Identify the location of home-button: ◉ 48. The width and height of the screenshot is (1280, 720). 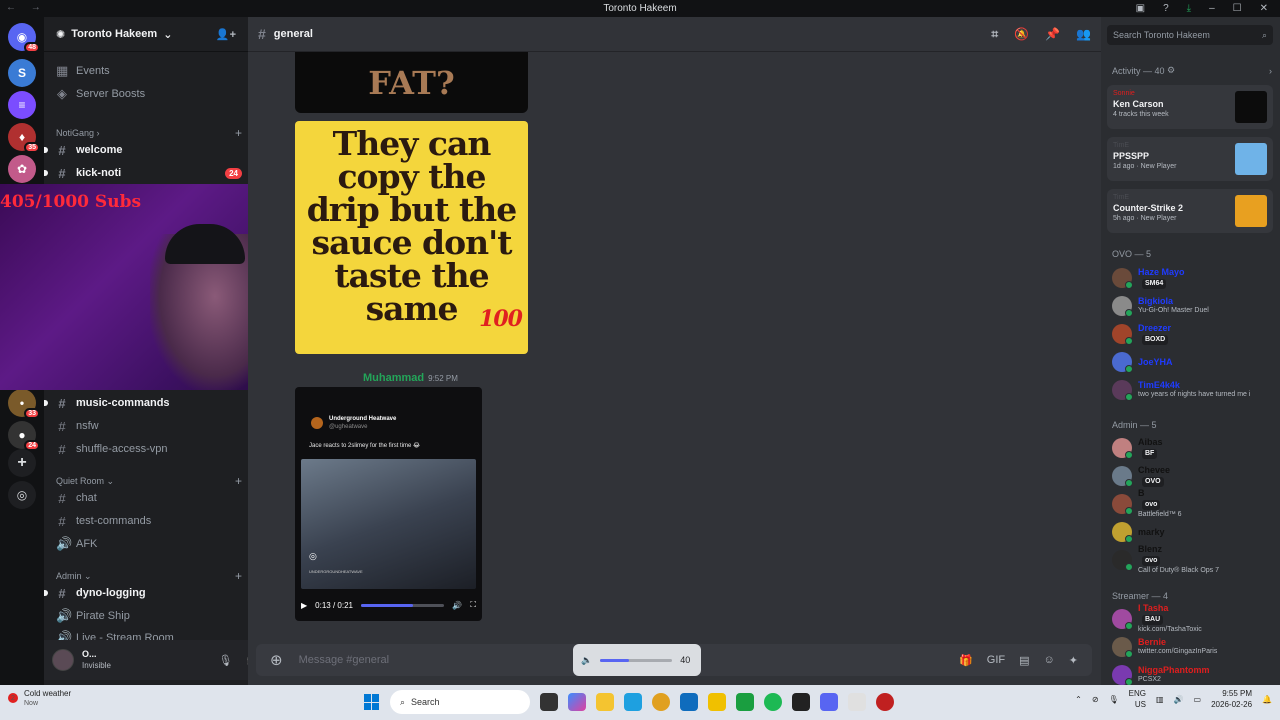
(24, 38).